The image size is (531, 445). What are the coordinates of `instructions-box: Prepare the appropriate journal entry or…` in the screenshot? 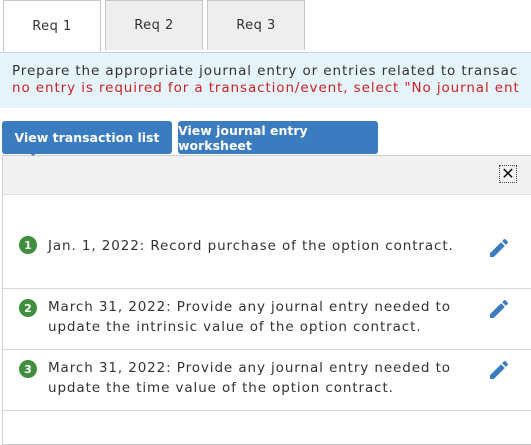 It's located at (265, 80).